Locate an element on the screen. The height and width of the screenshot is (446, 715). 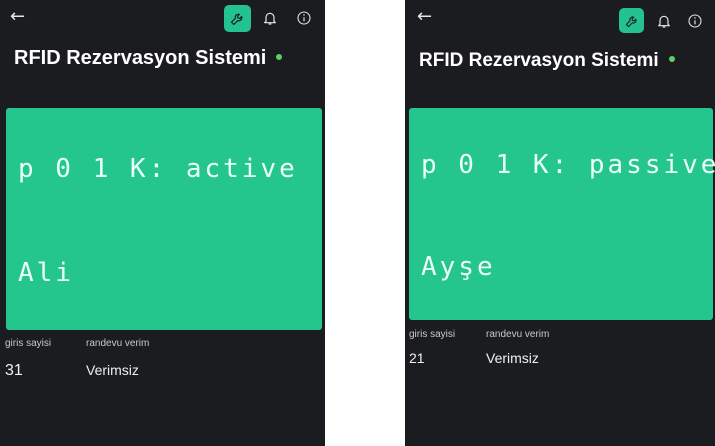
entries-value: 21 is located at coordinates (417, 358).